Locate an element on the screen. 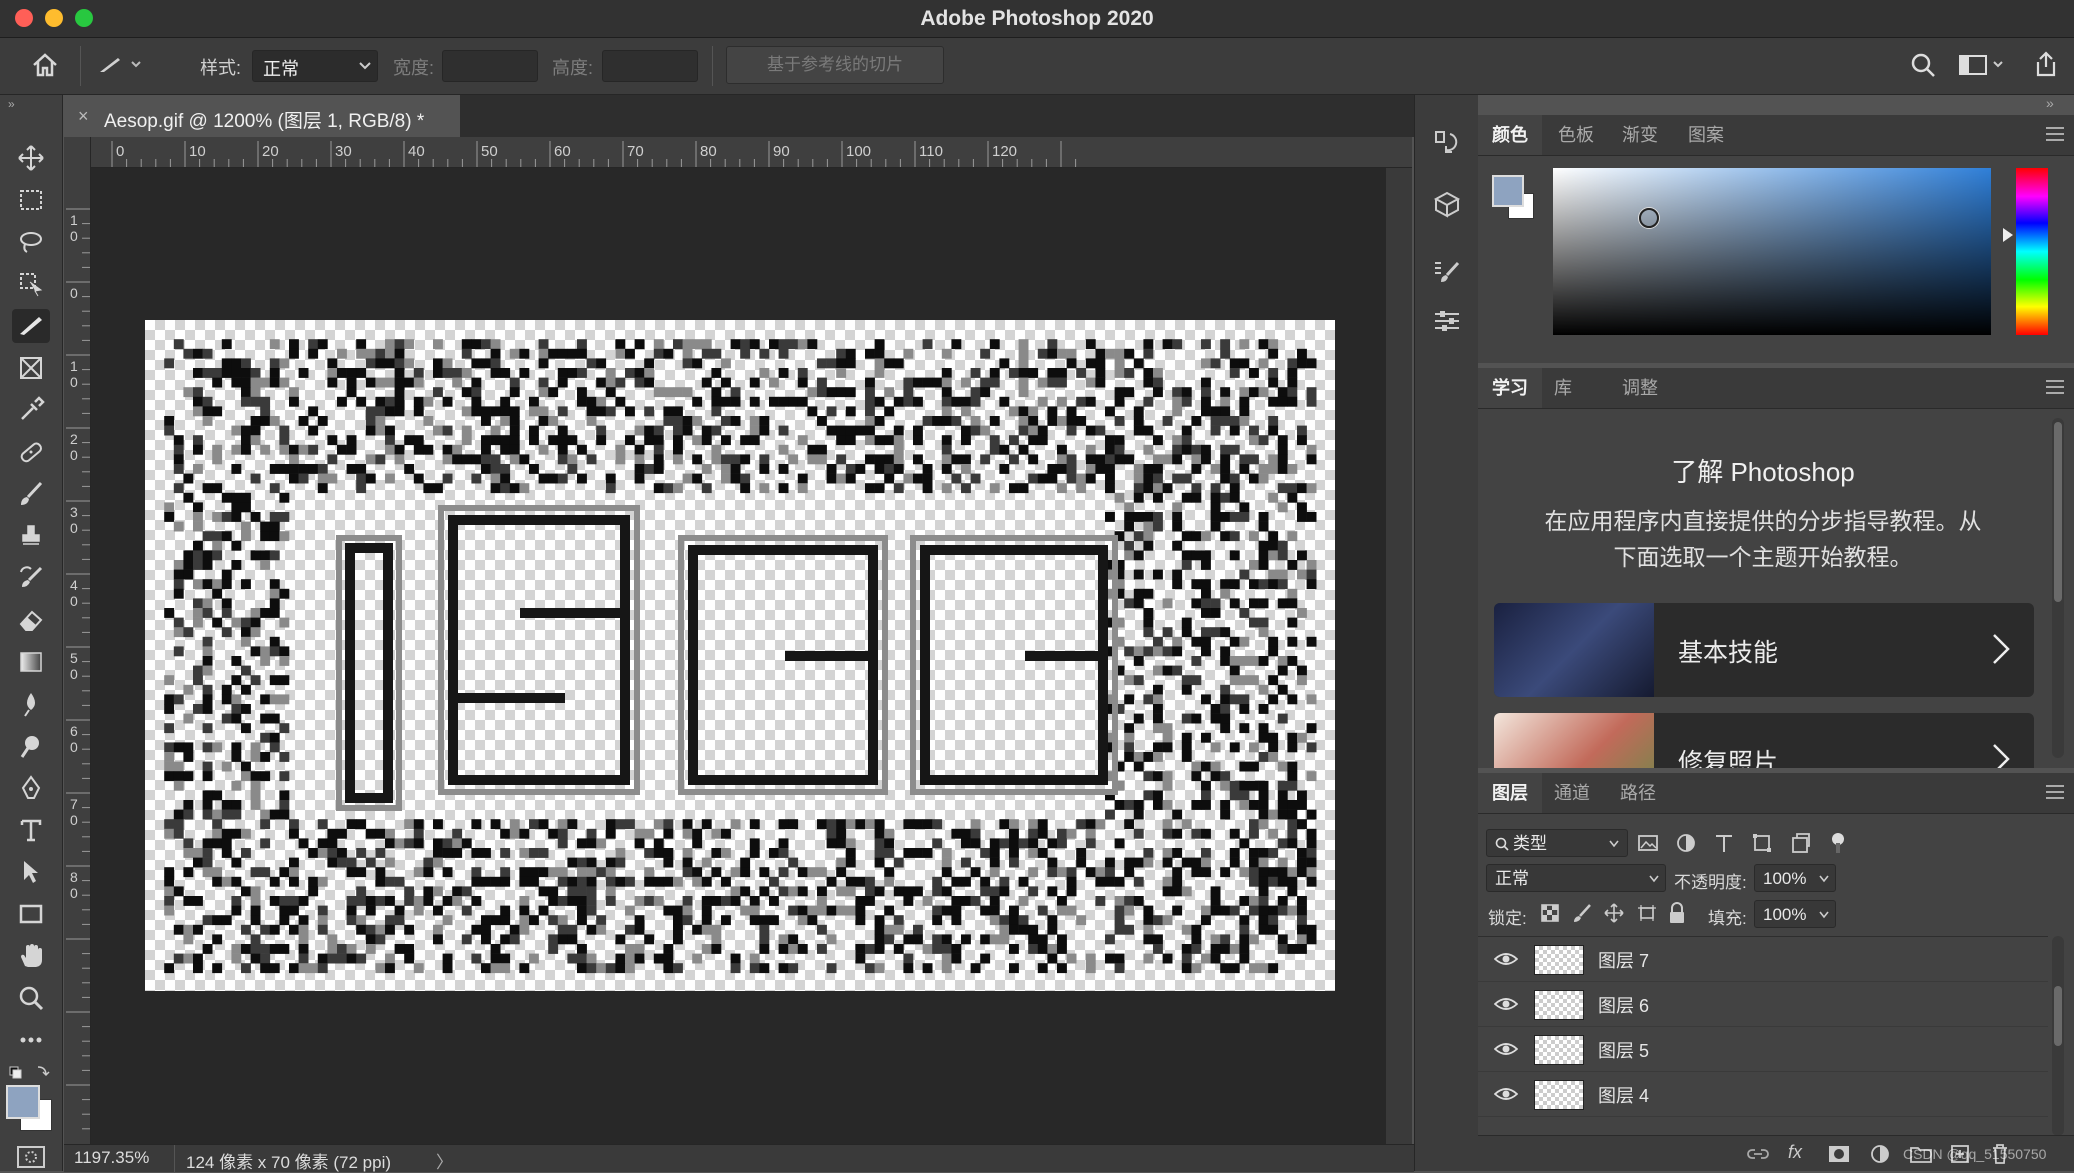 The image size is (2074, 1173). workspace-scrollbar is located at coordinates (1399, 656).